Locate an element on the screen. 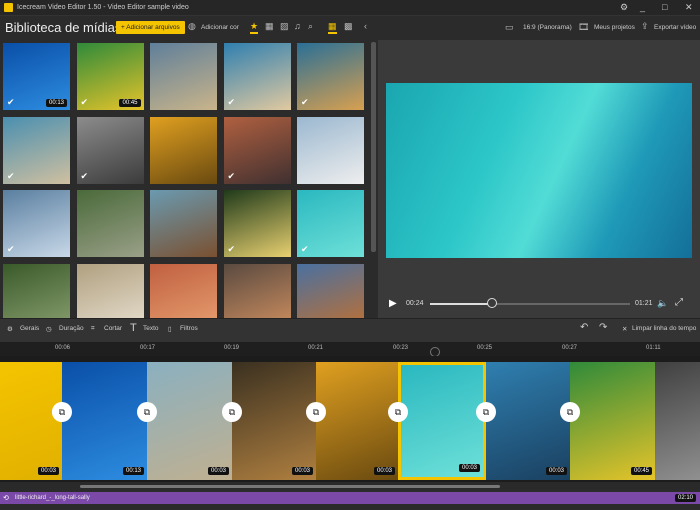 The height and width of the screenshot is (510, 700). minimize-button: _ is located at coordinates (642, 7).